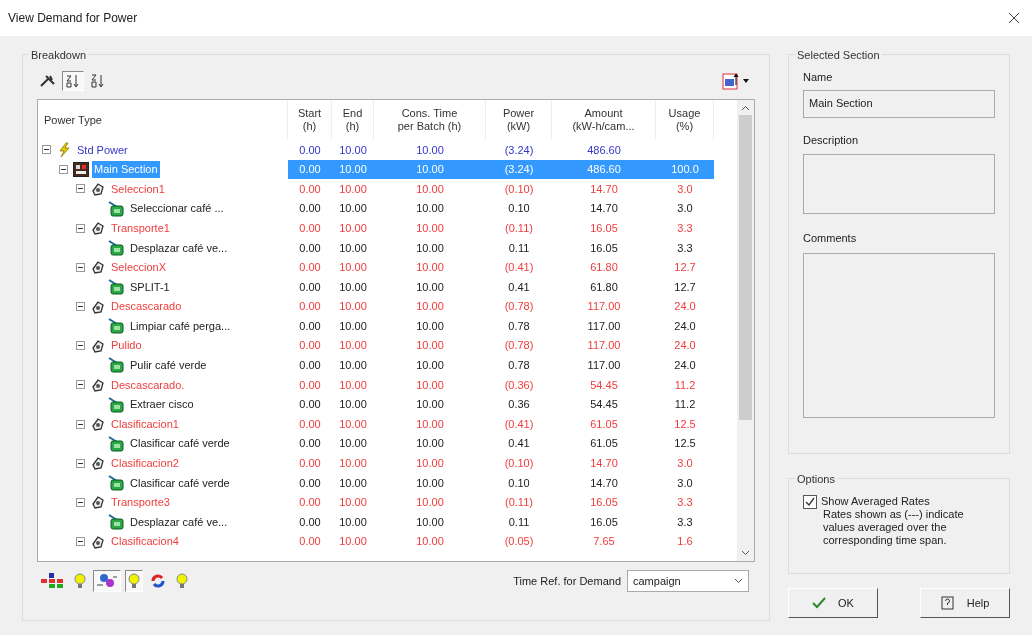 The height and width of the screenshot is (635, 1032). I want to click on table-cell-text: (0.36), so click(519, 385).